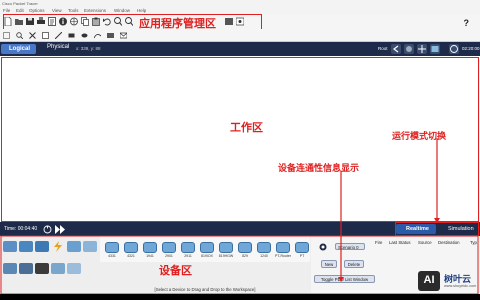 Image resolution: width=480 pixels, height=300 pixels. What do you see at coordinates (123, 35) in the screenshot?
I see `add-complex-pdu-icon` at bounding box center [123, 35].